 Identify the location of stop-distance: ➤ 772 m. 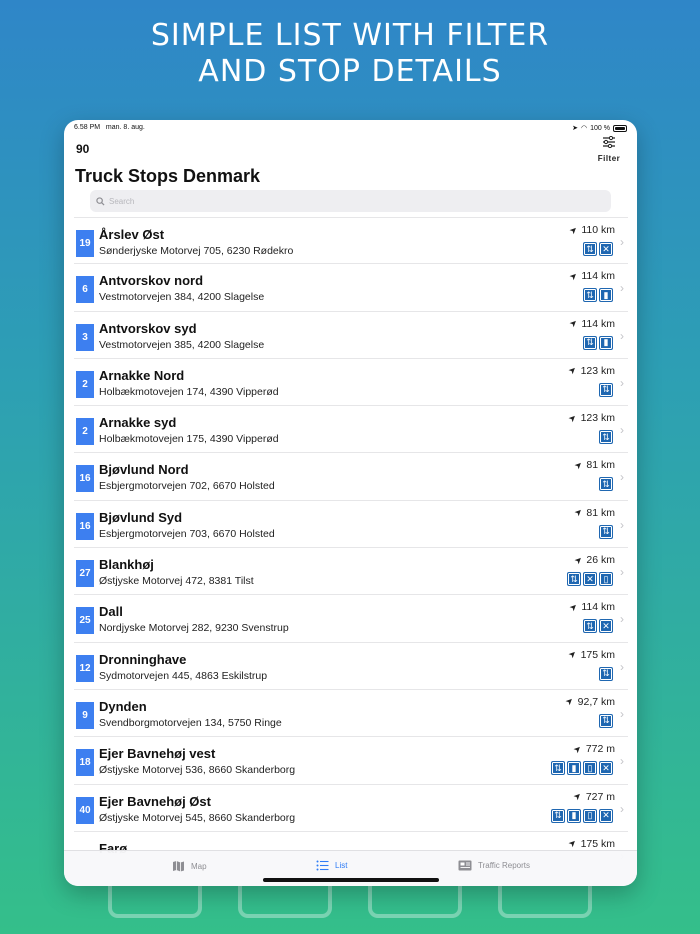
(593, 749).